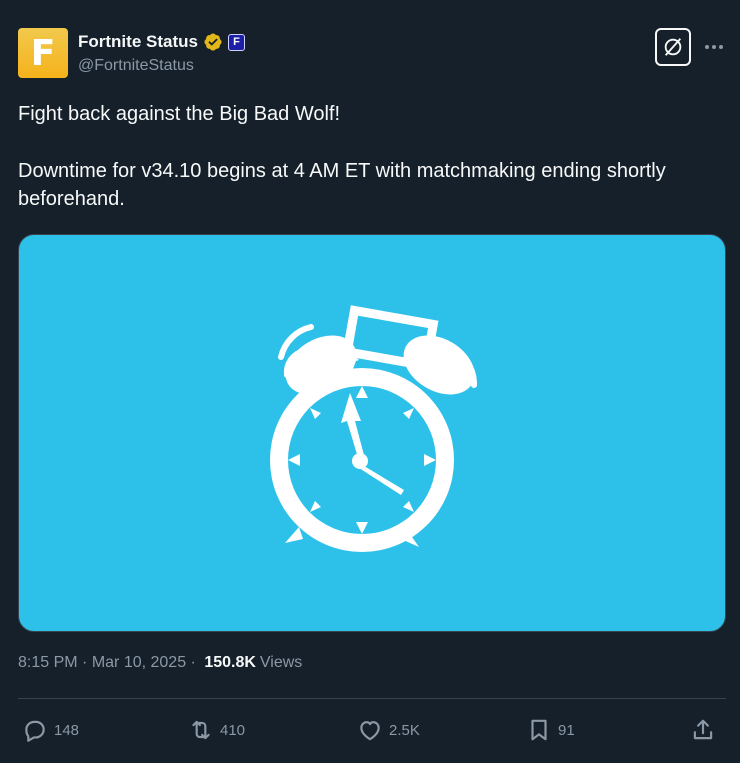  I want to click on action-bar: 148 410 2.5K 91, so click(372, 730).